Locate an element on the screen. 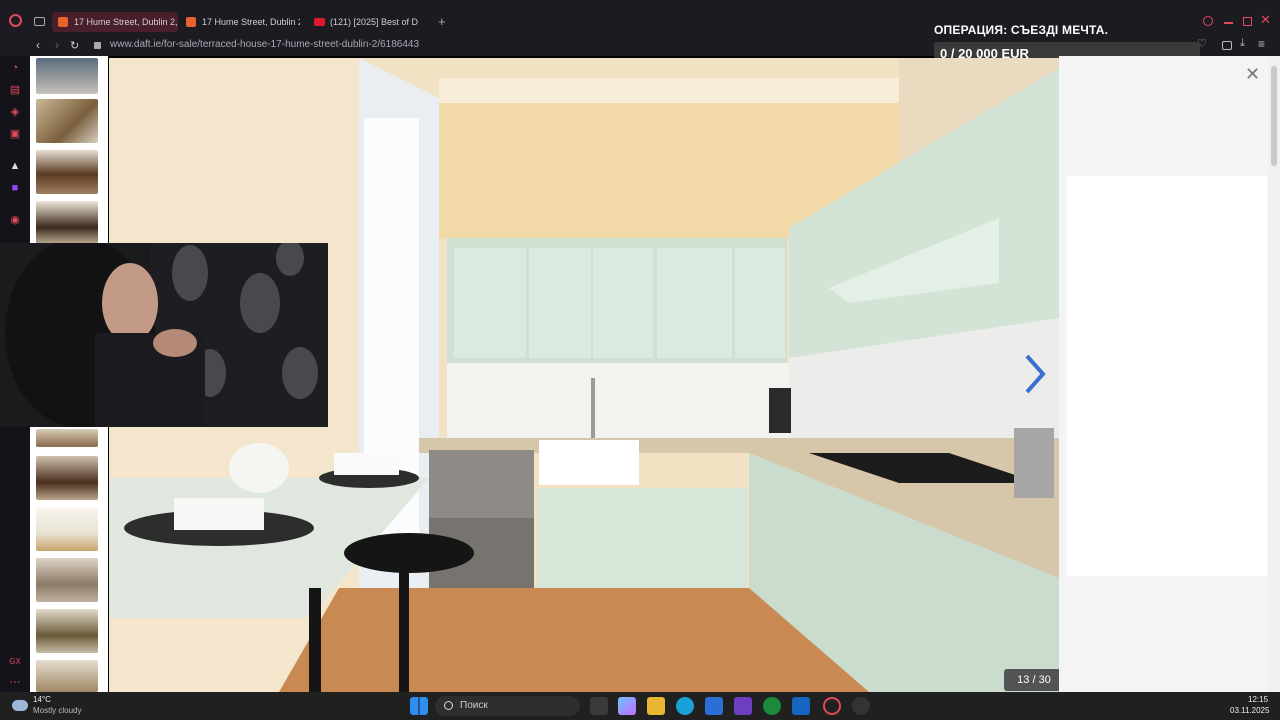 The height and width of the screenshot is (720, 1280). lock-icon is located at coordinates (97, 45).